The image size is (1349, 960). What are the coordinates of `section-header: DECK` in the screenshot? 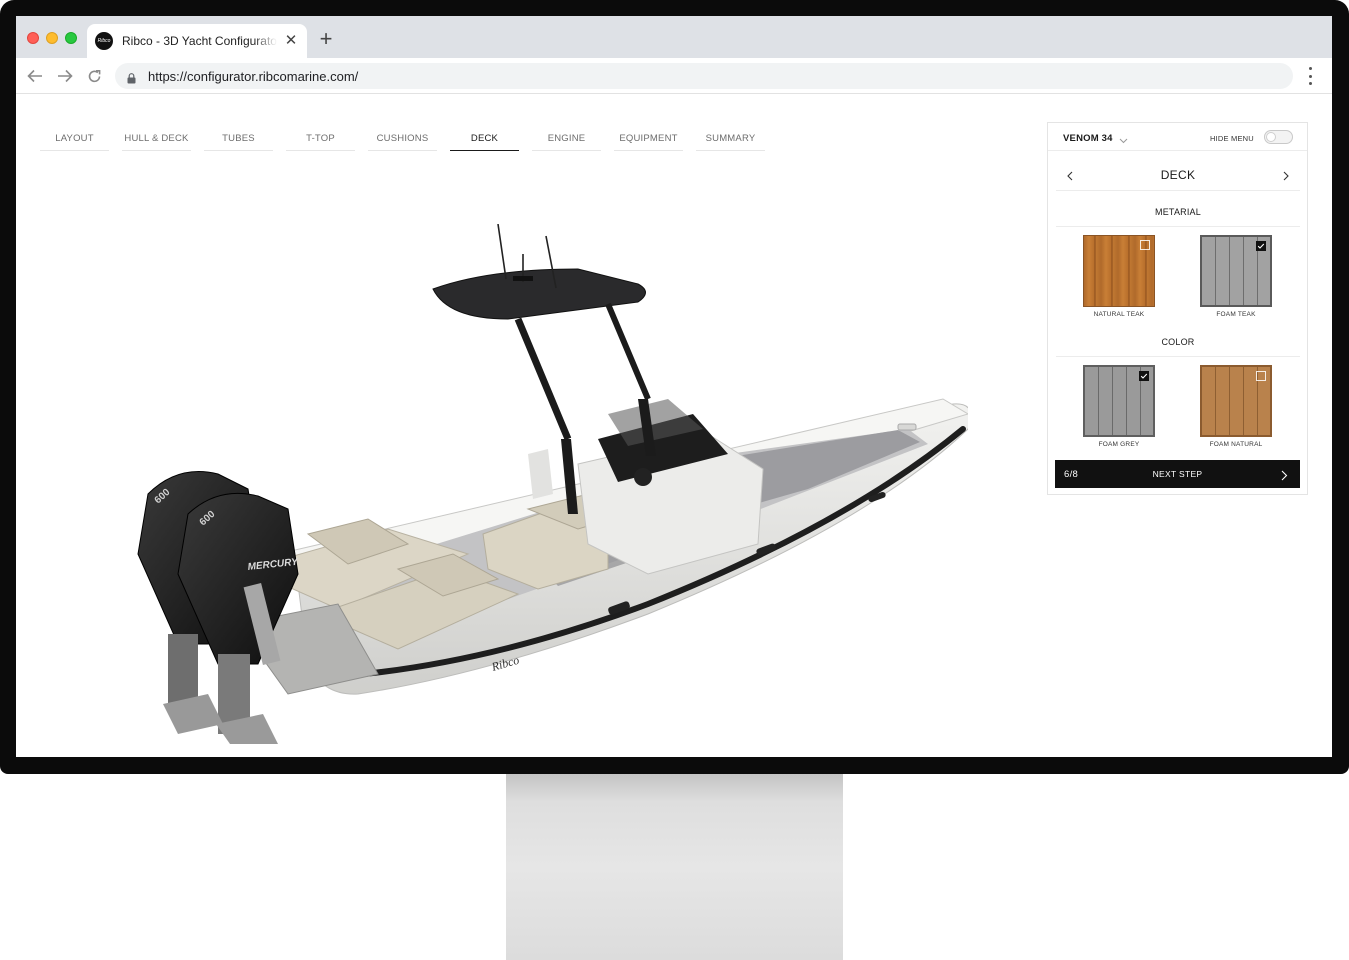 It's located at (1178, 177).